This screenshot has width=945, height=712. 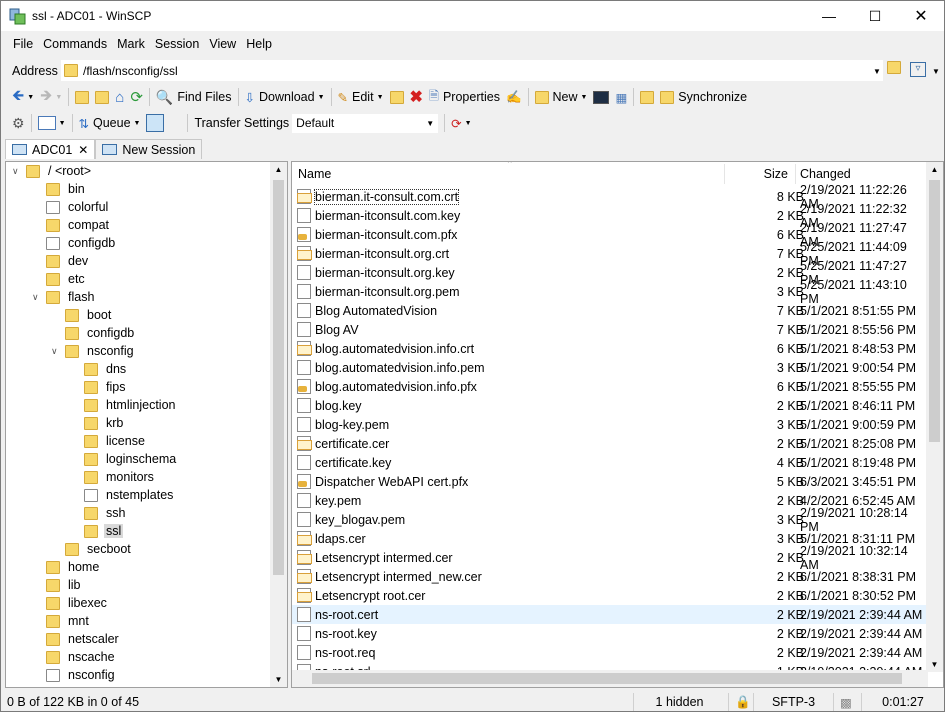 What do you see at coordinates (921, 16) in the screenshot?
I see `close-button: ✕` at bounding box center [921, 16].